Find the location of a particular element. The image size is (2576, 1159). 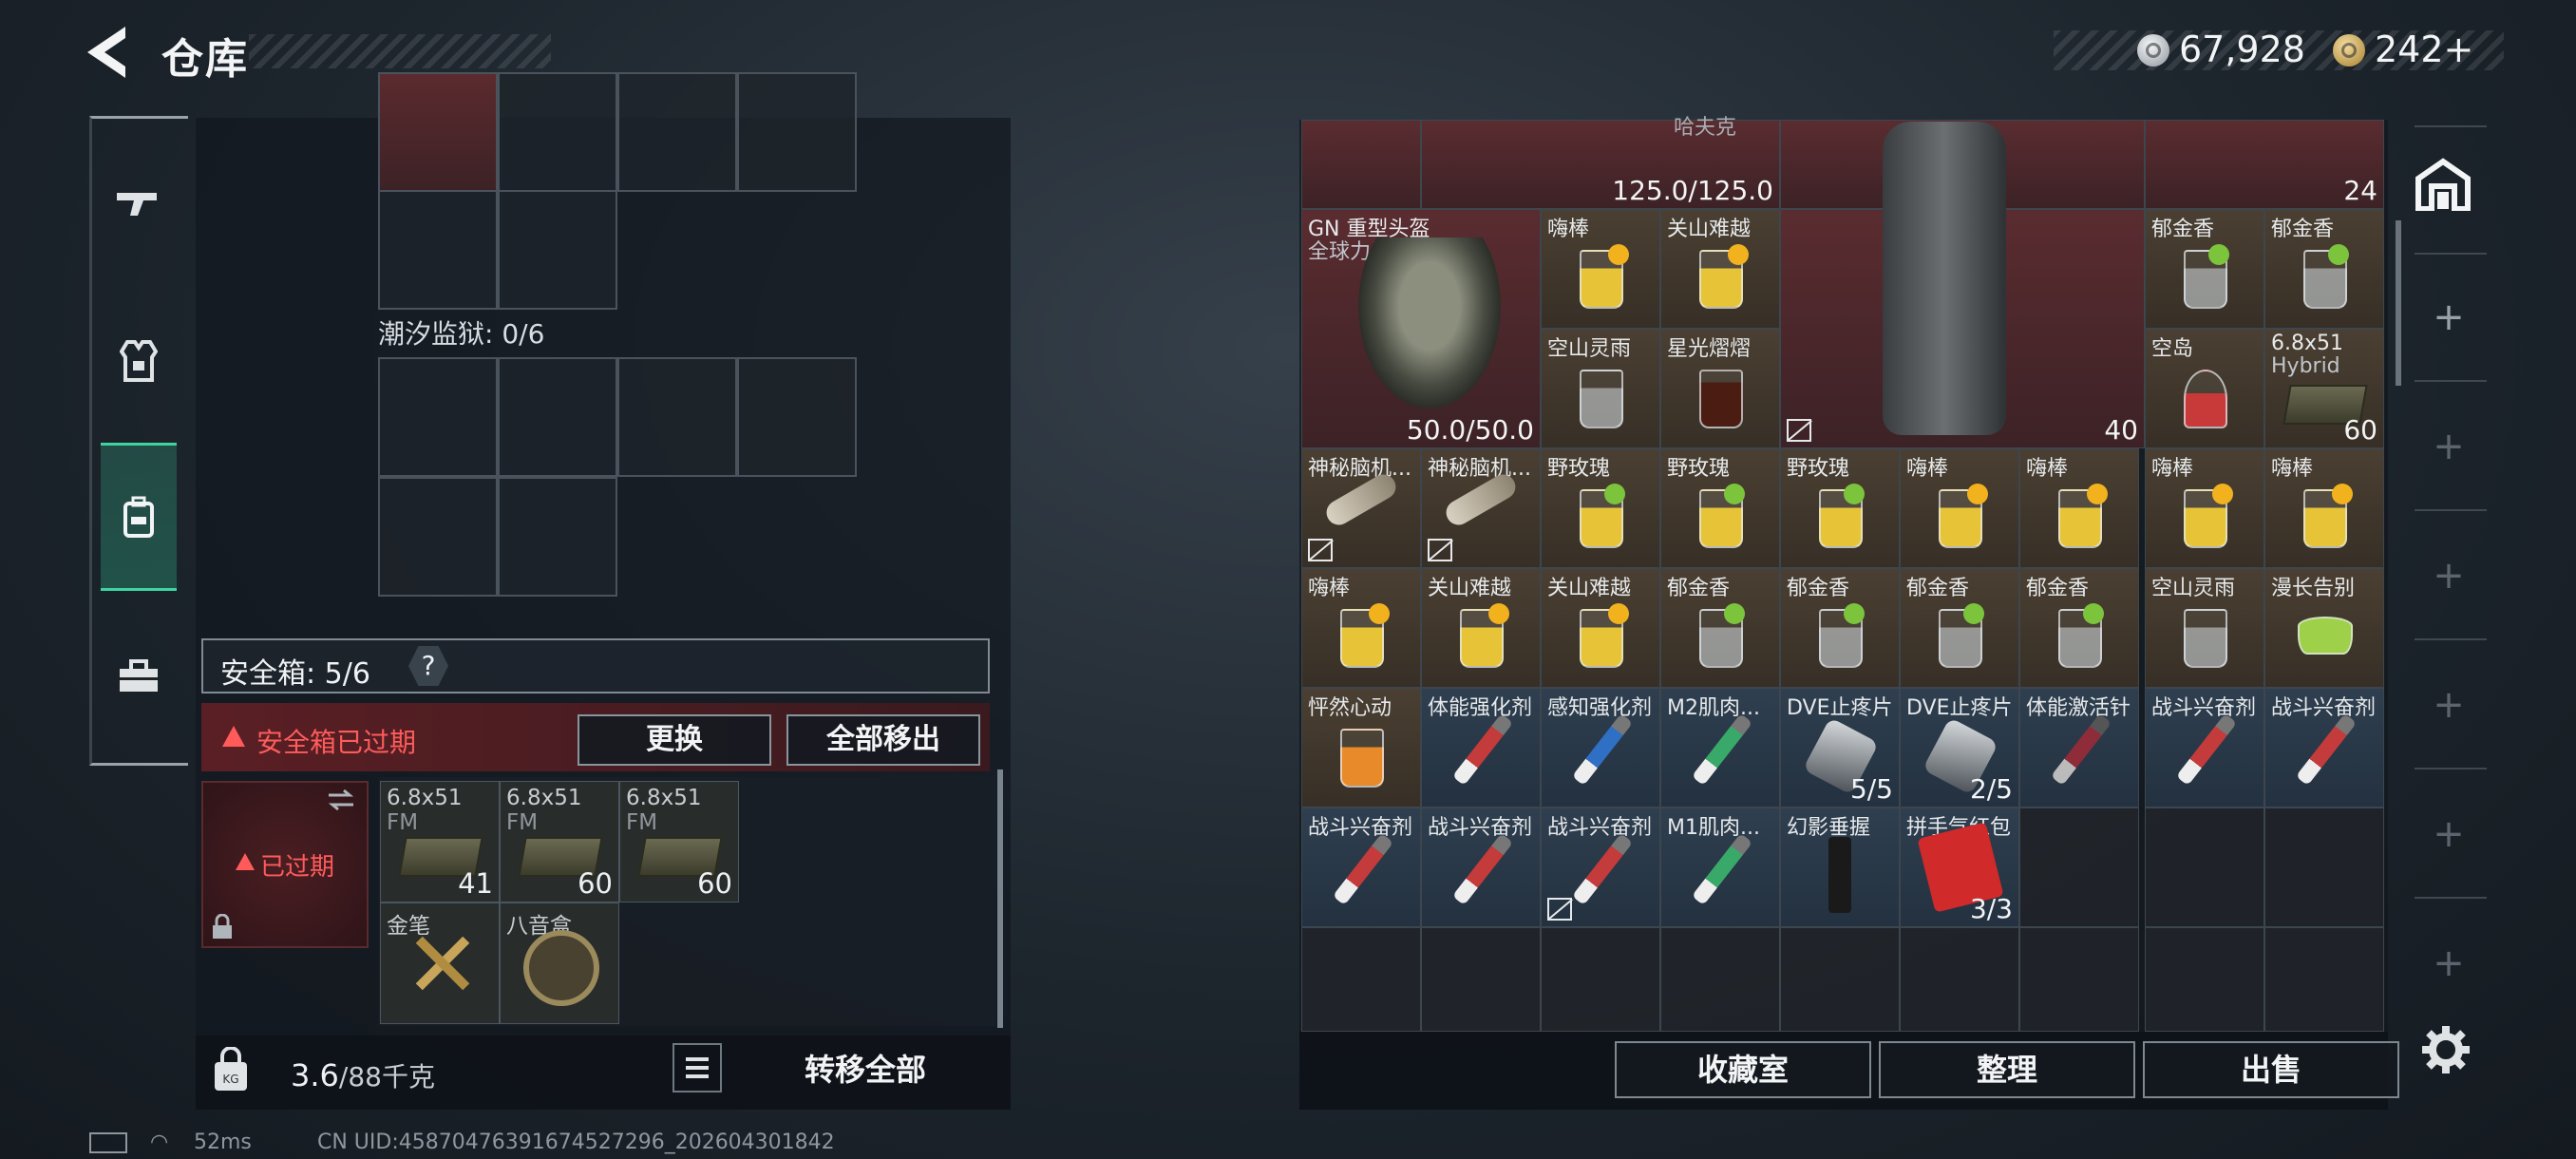

backpack-icon is located at coordinates (138, 517).